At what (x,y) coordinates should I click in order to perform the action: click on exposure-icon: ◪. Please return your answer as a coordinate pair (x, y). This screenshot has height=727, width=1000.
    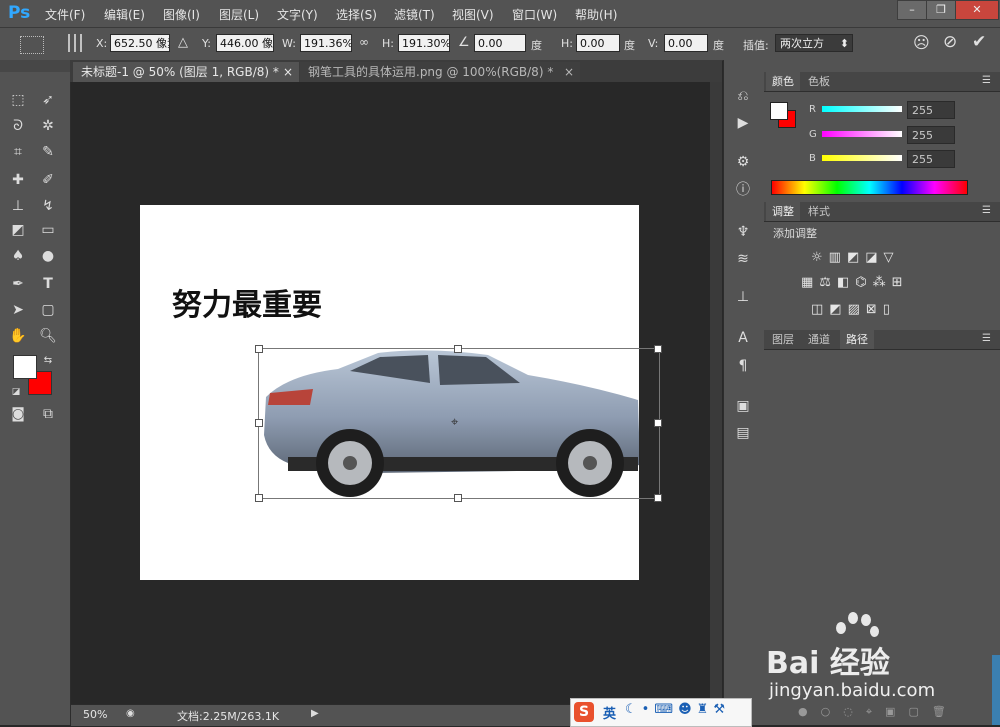
    Looking at the image, I should click on (874, 257).